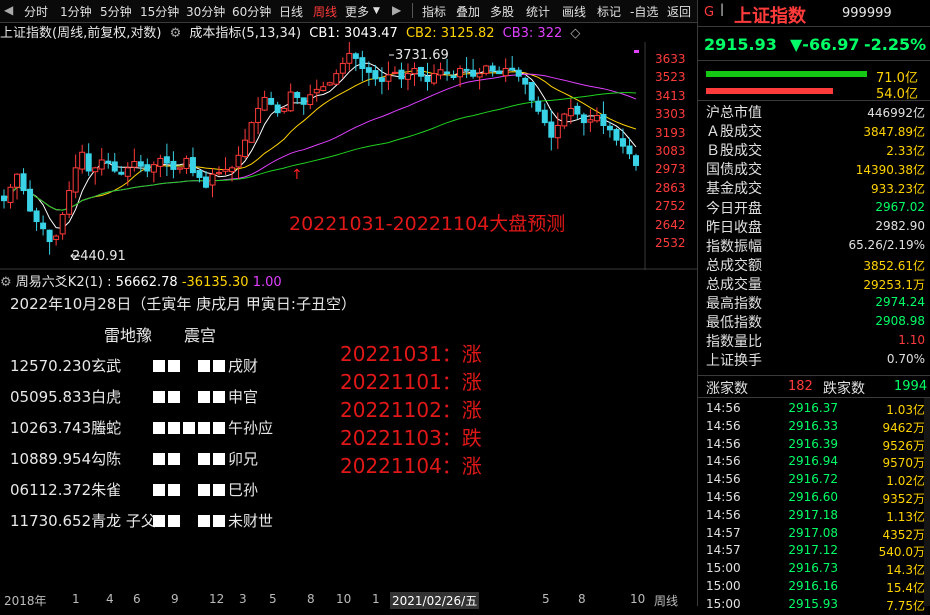  What do you see at coordinates (66, 490) in the screenshot?
I see `line-number: 06112.372朱雀` at bounding box center [66, 490].